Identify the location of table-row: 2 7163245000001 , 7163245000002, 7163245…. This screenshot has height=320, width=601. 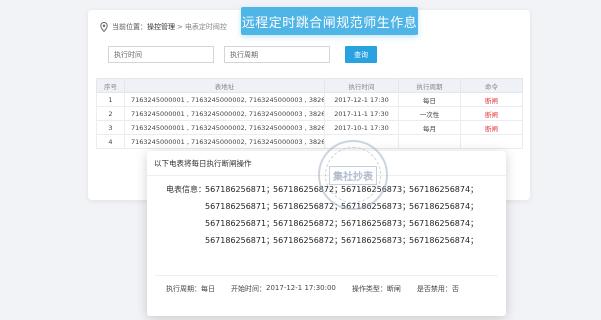
(309, 113).